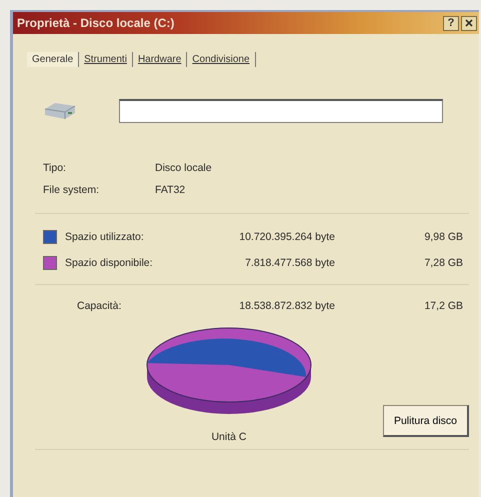 The image size is (481, 497). Describe the element at coordinates (184, 168) in the screenshot. I see `info-value: Disco locale` at that location.